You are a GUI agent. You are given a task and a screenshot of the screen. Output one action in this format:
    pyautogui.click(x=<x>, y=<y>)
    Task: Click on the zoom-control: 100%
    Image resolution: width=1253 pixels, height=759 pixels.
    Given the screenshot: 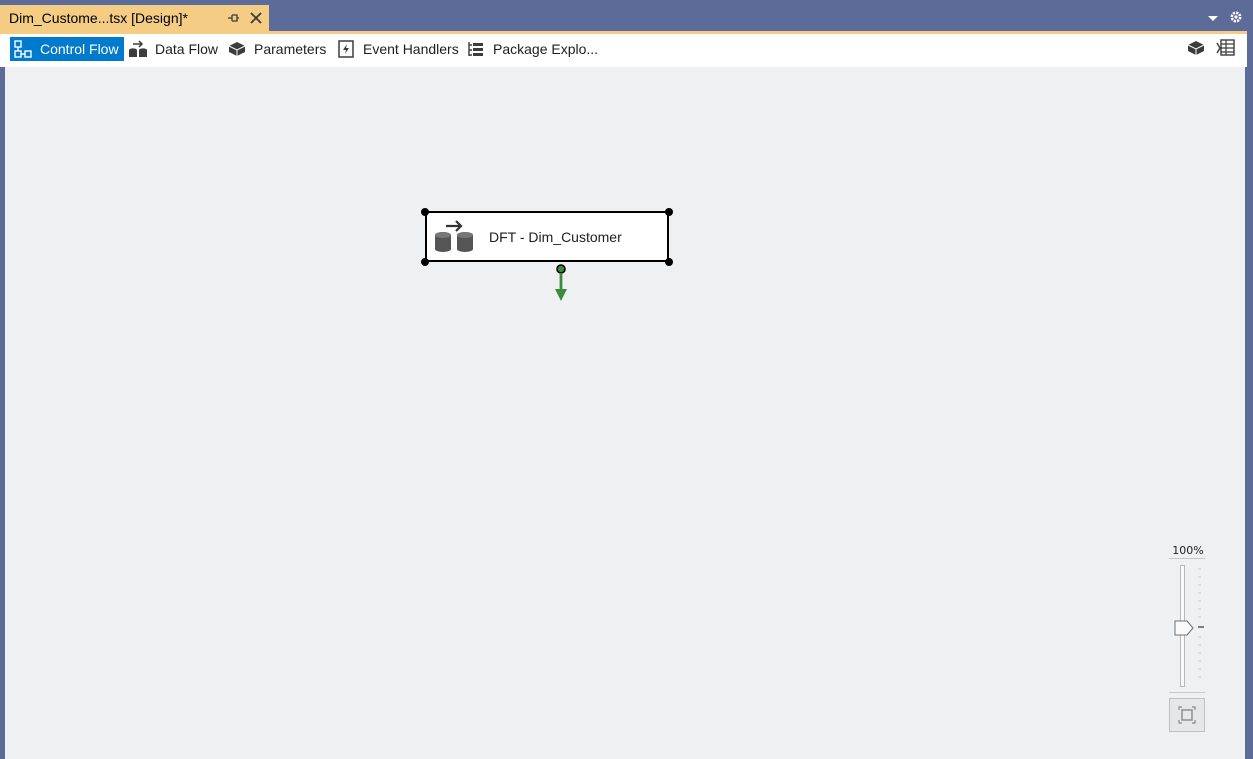 What is the action you would take?
    pyautogui.click(x=1188, y=637)
    